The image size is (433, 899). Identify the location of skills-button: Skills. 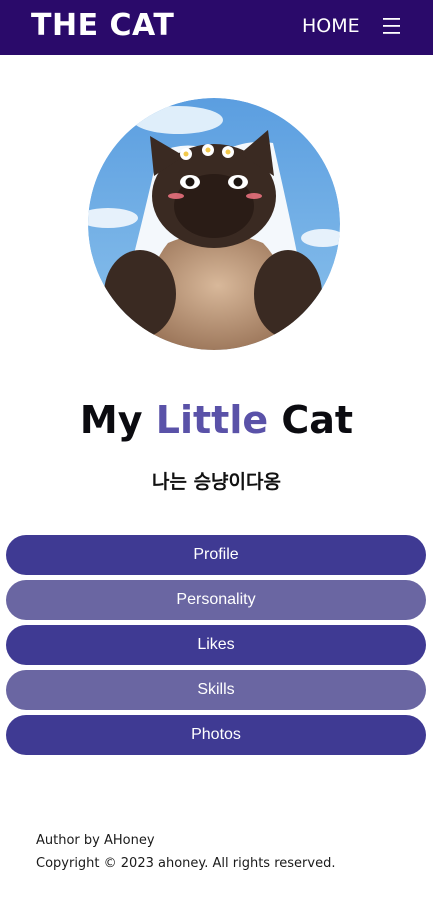
(216, 690).